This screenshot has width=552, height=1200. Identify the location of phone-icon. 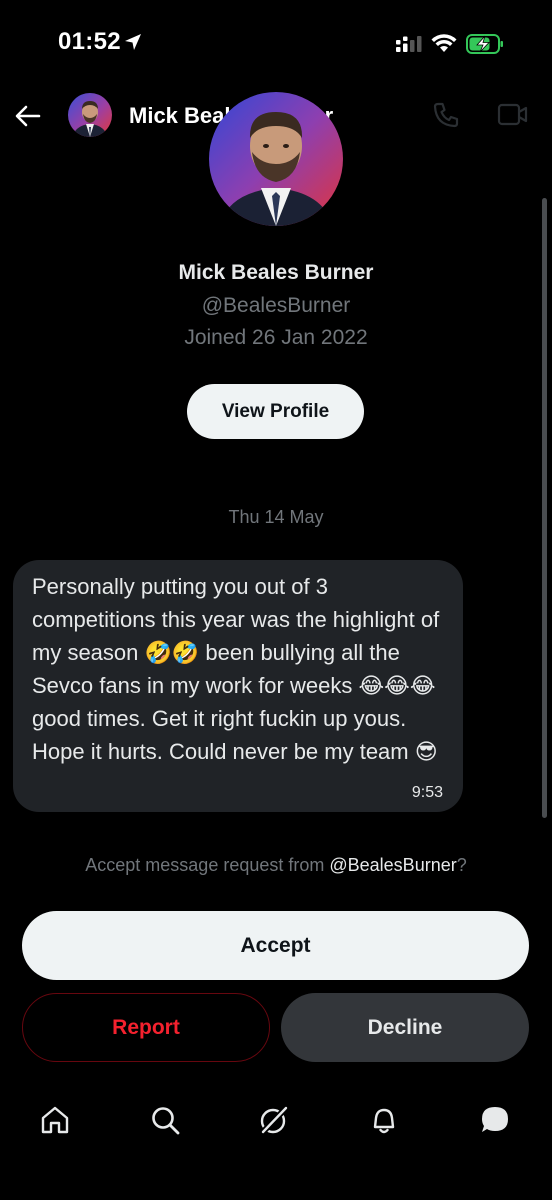
(446, 115).